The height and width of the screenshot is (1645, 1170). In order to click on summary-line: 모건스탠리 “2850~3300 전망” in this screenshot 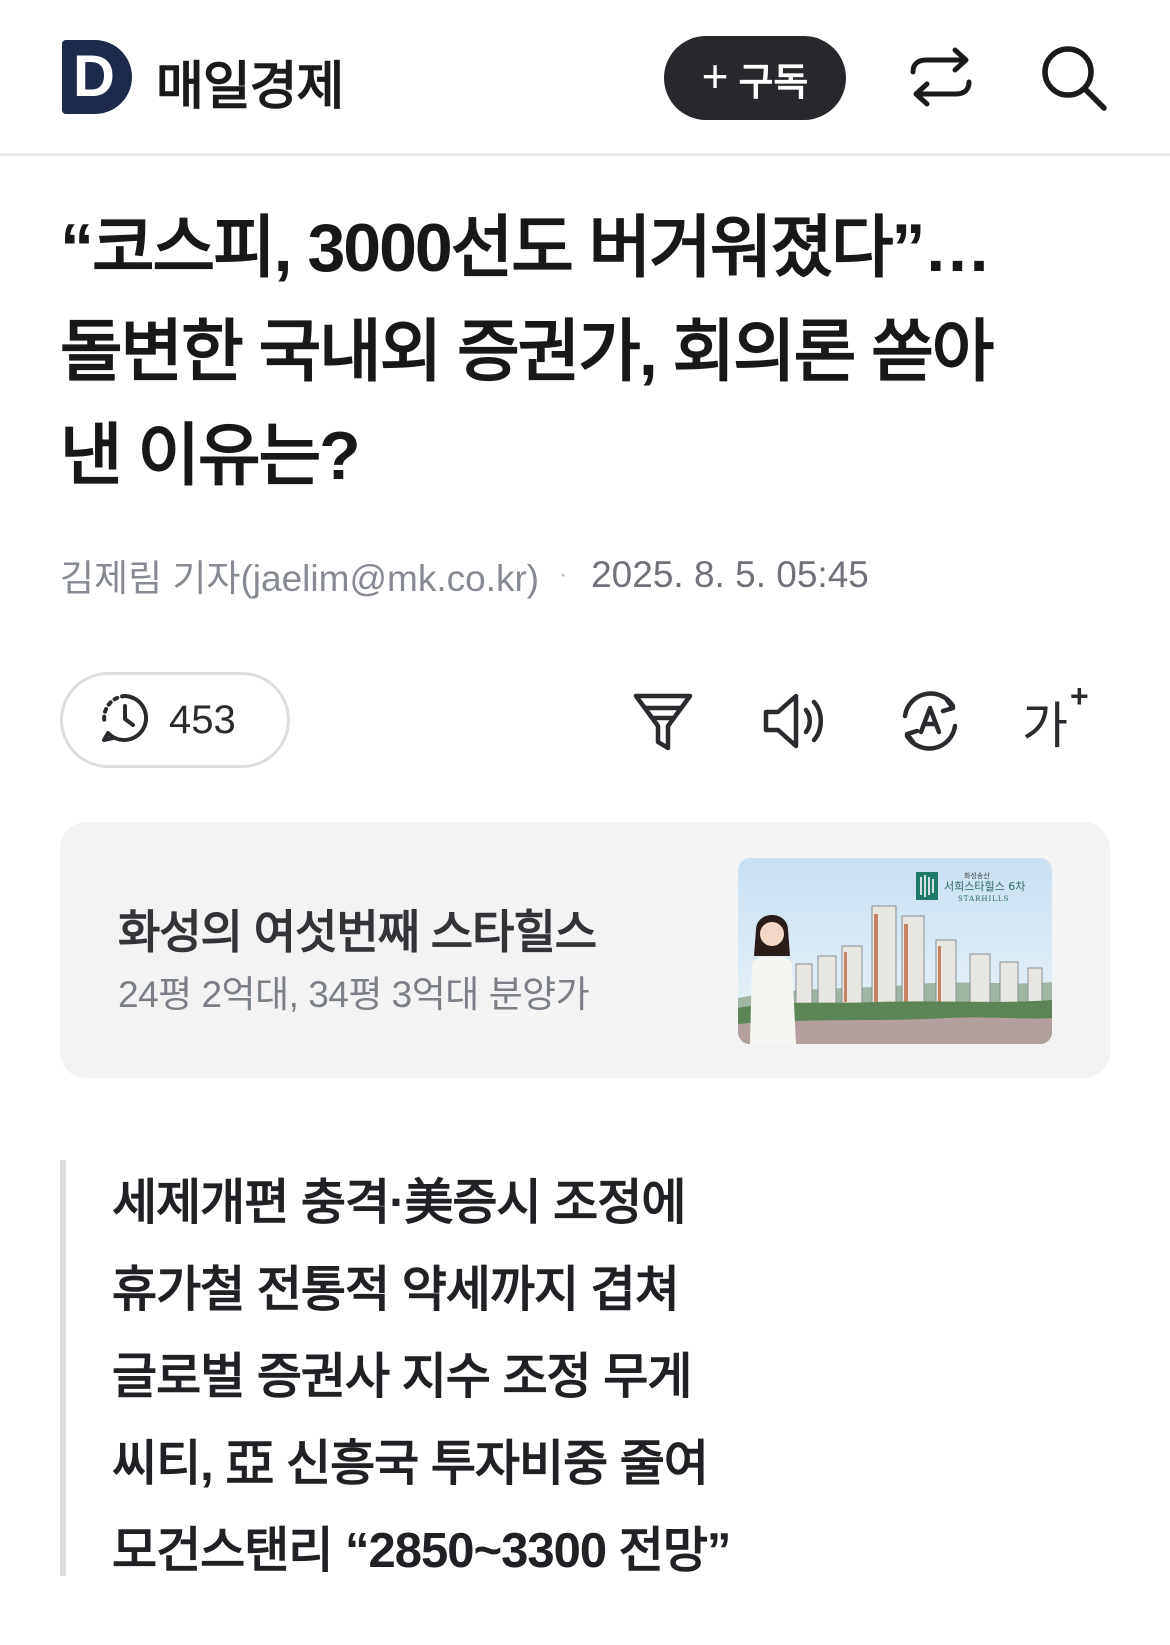, I will do `click(421, 1551)`.